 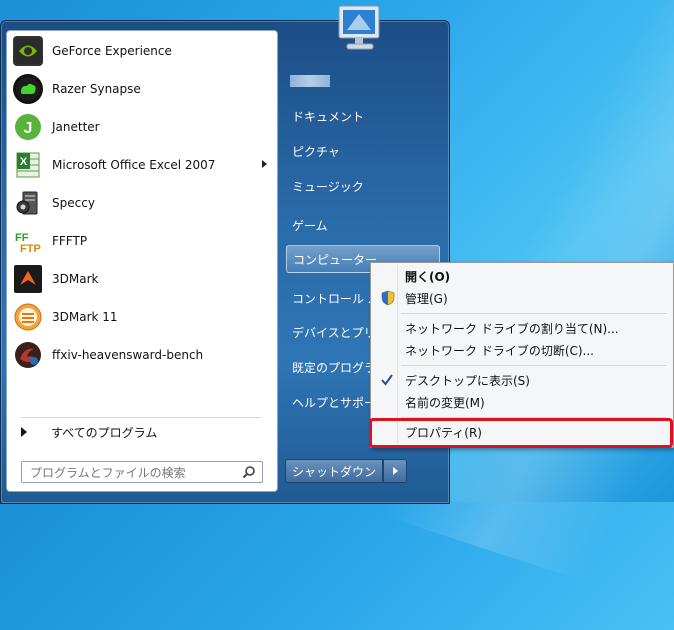 I want to click on program-item-janetter: J Janetter, so click(x=141, y=127).